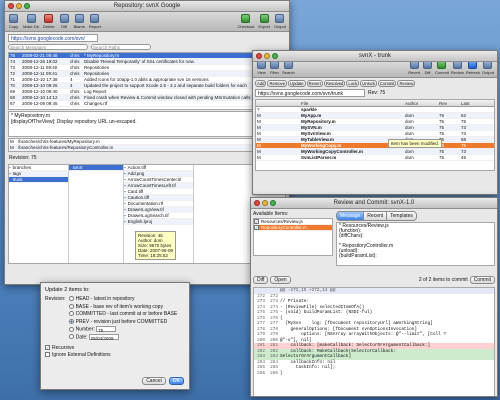  Describe the element at coordinates (47, 354) in the screenshot. I see `checkbox-icon` at that location.